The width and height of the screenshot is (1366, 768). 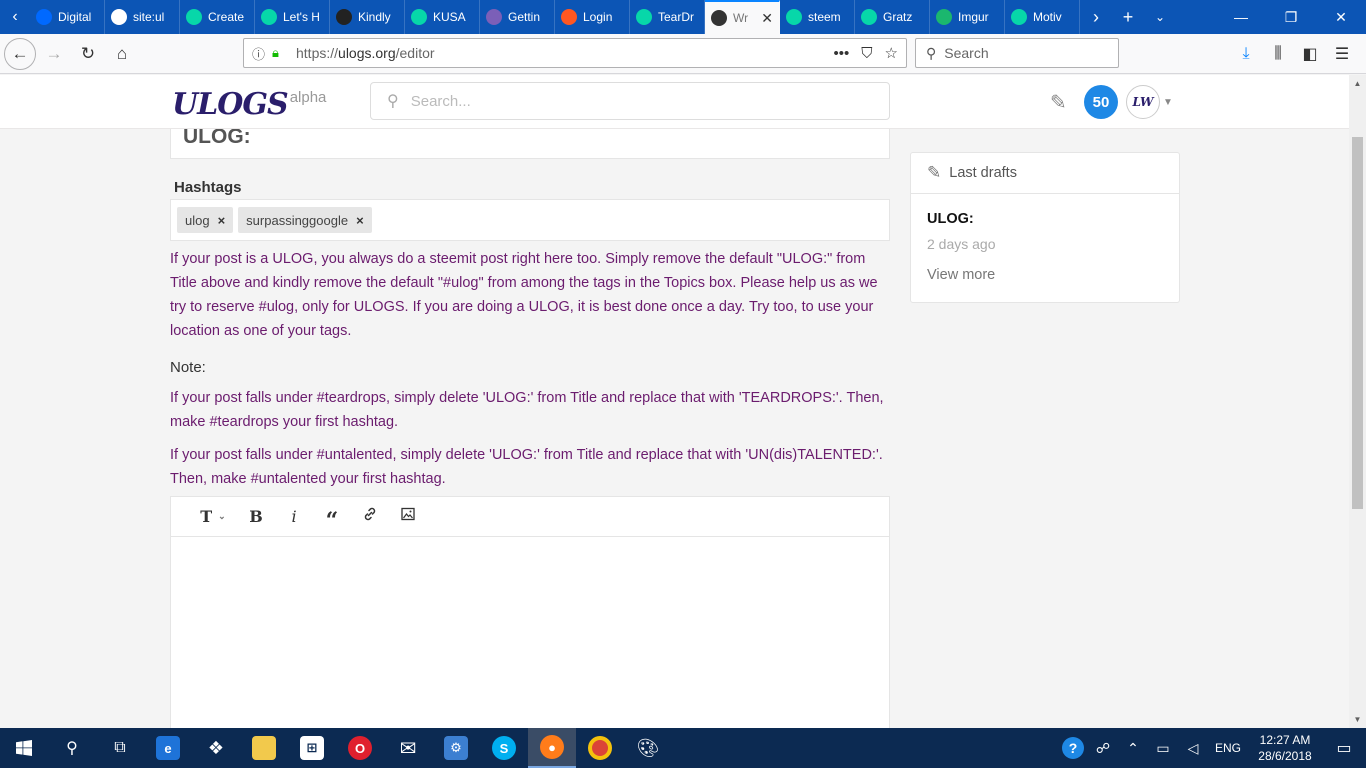 What do you see at coordinates (592, 17) in the screenshot?
I see `browser-tab: Login` at bounding box center [592, 17].